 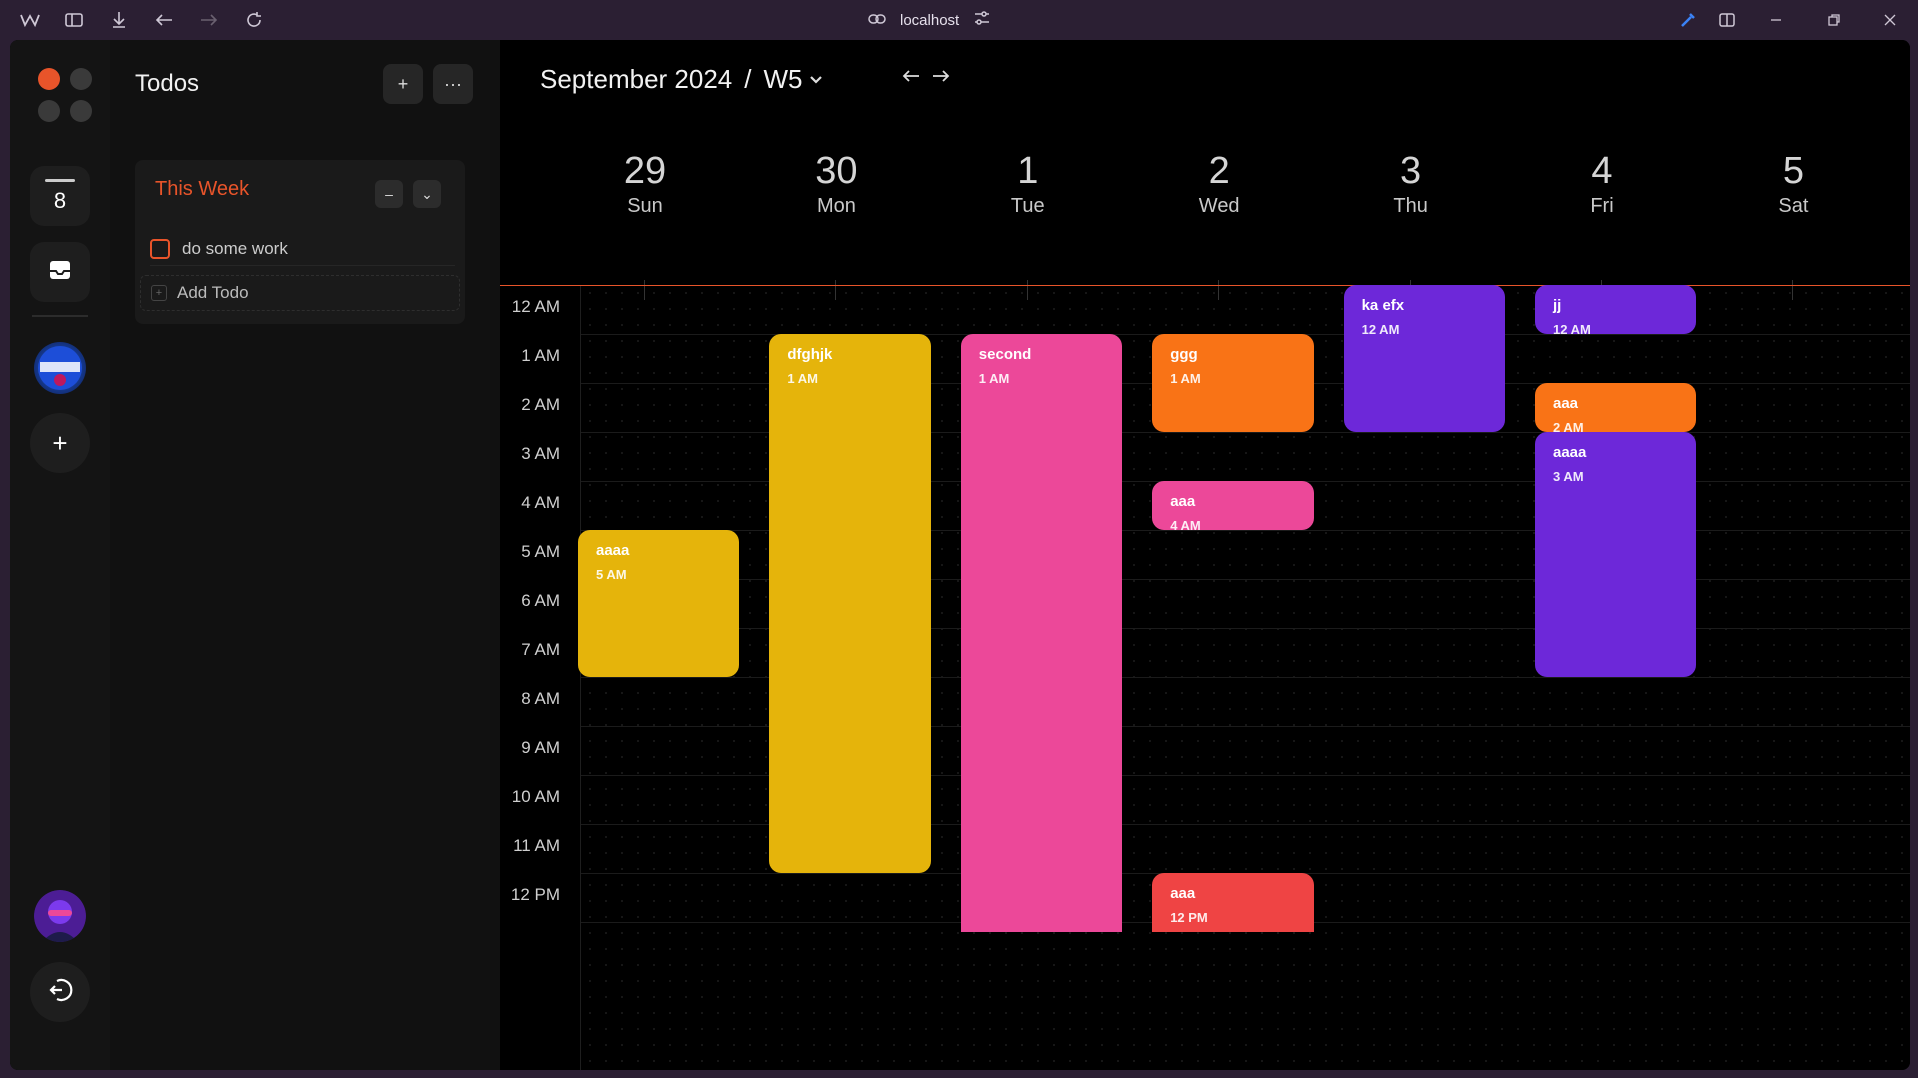 I want to click on logout-icon, so click(x=60, y=992).